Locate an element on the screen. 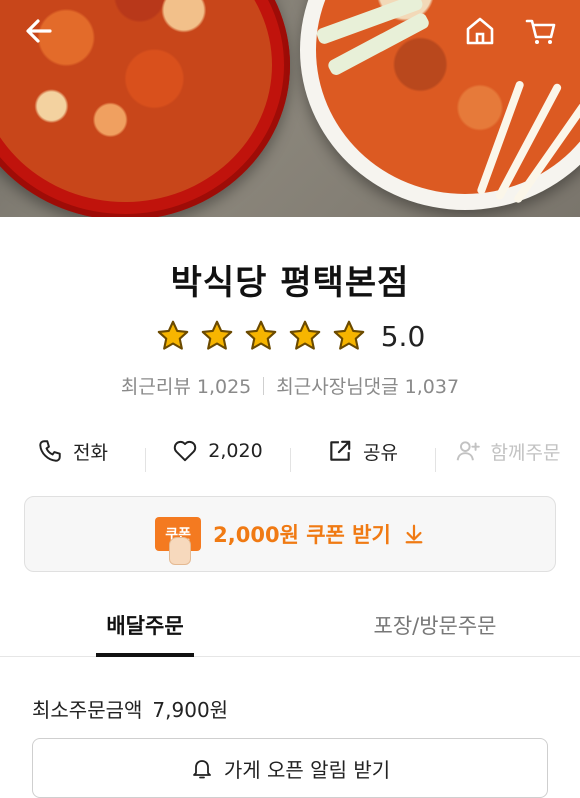  rating-value: 5.0 is located at coordinates (403, 336).